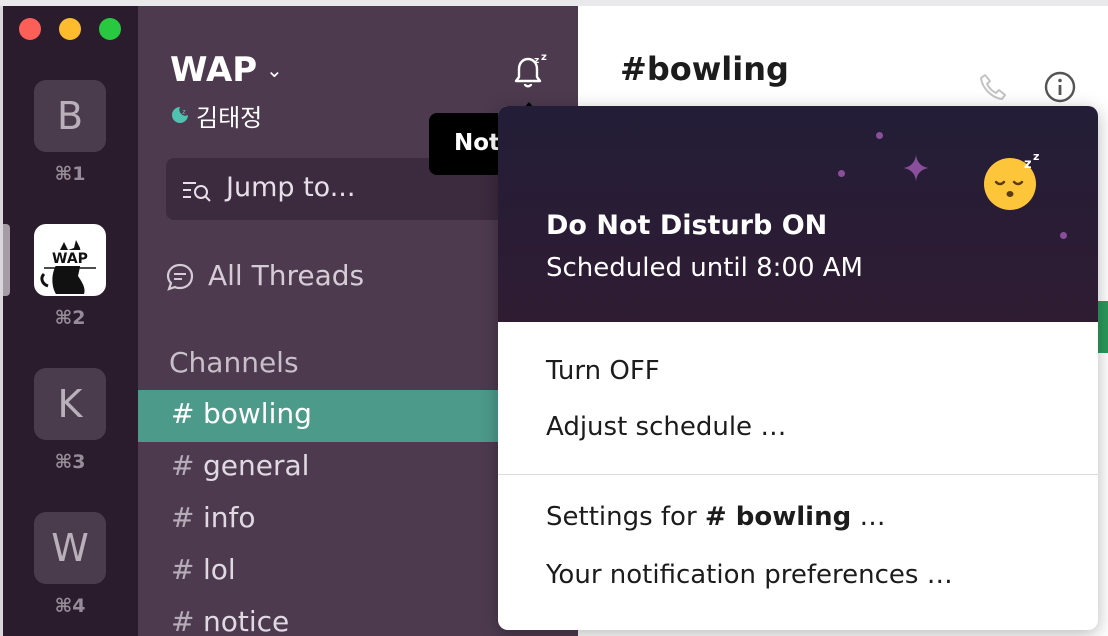 The height and width of the screenshot is (636, 1108). What do you see at coordinates (1103, 327) in the screenshot?
I see `message-button-edge` at bounding box center [1103, 327].